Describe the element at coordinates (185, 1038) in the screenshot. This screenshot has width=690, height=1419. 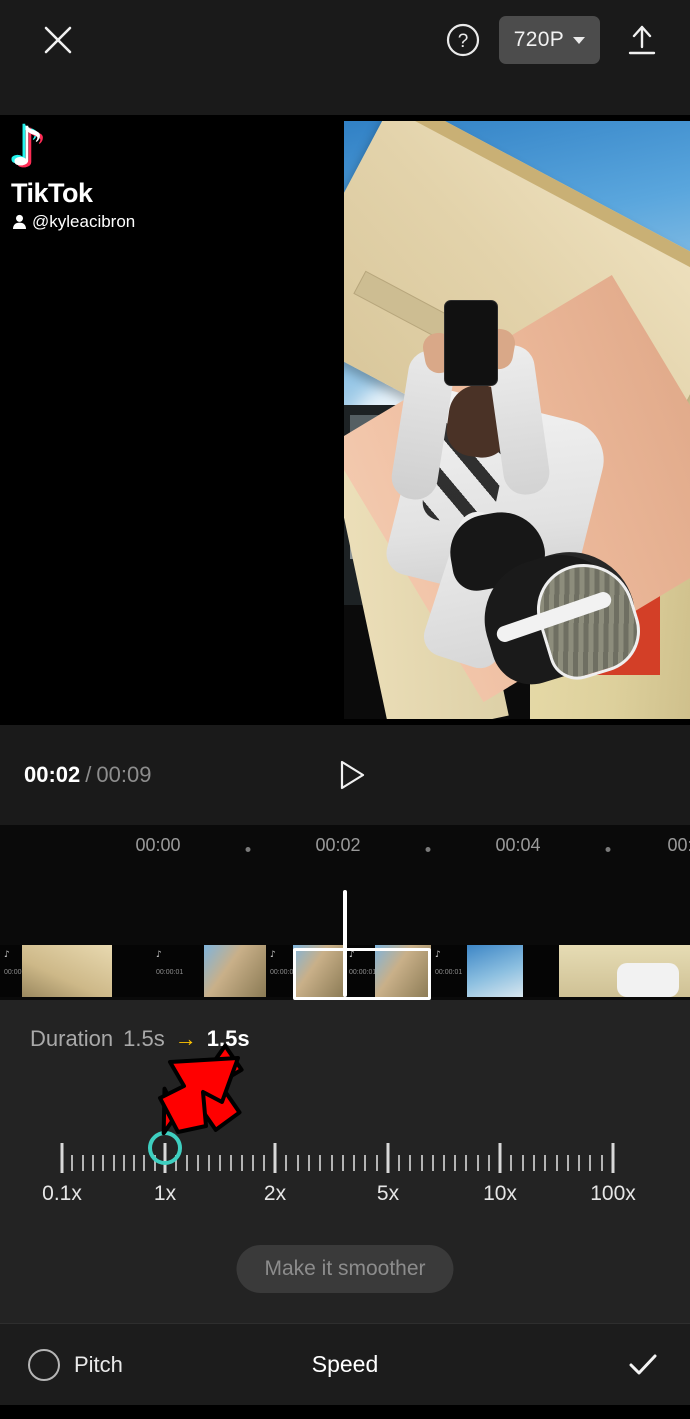
I see `arrow-right-icon: →` at that location.